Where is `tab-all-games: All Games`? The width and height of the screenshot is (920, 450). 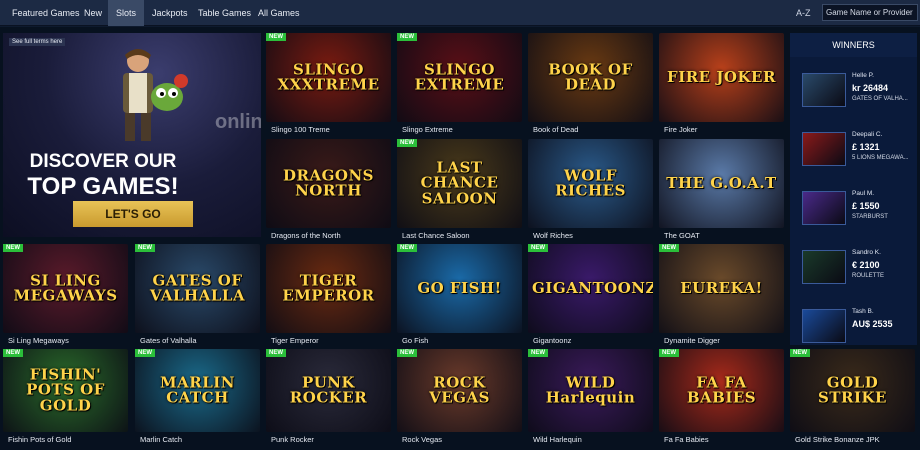
tab-all-games: All Games is located at coordinates (279, 13).